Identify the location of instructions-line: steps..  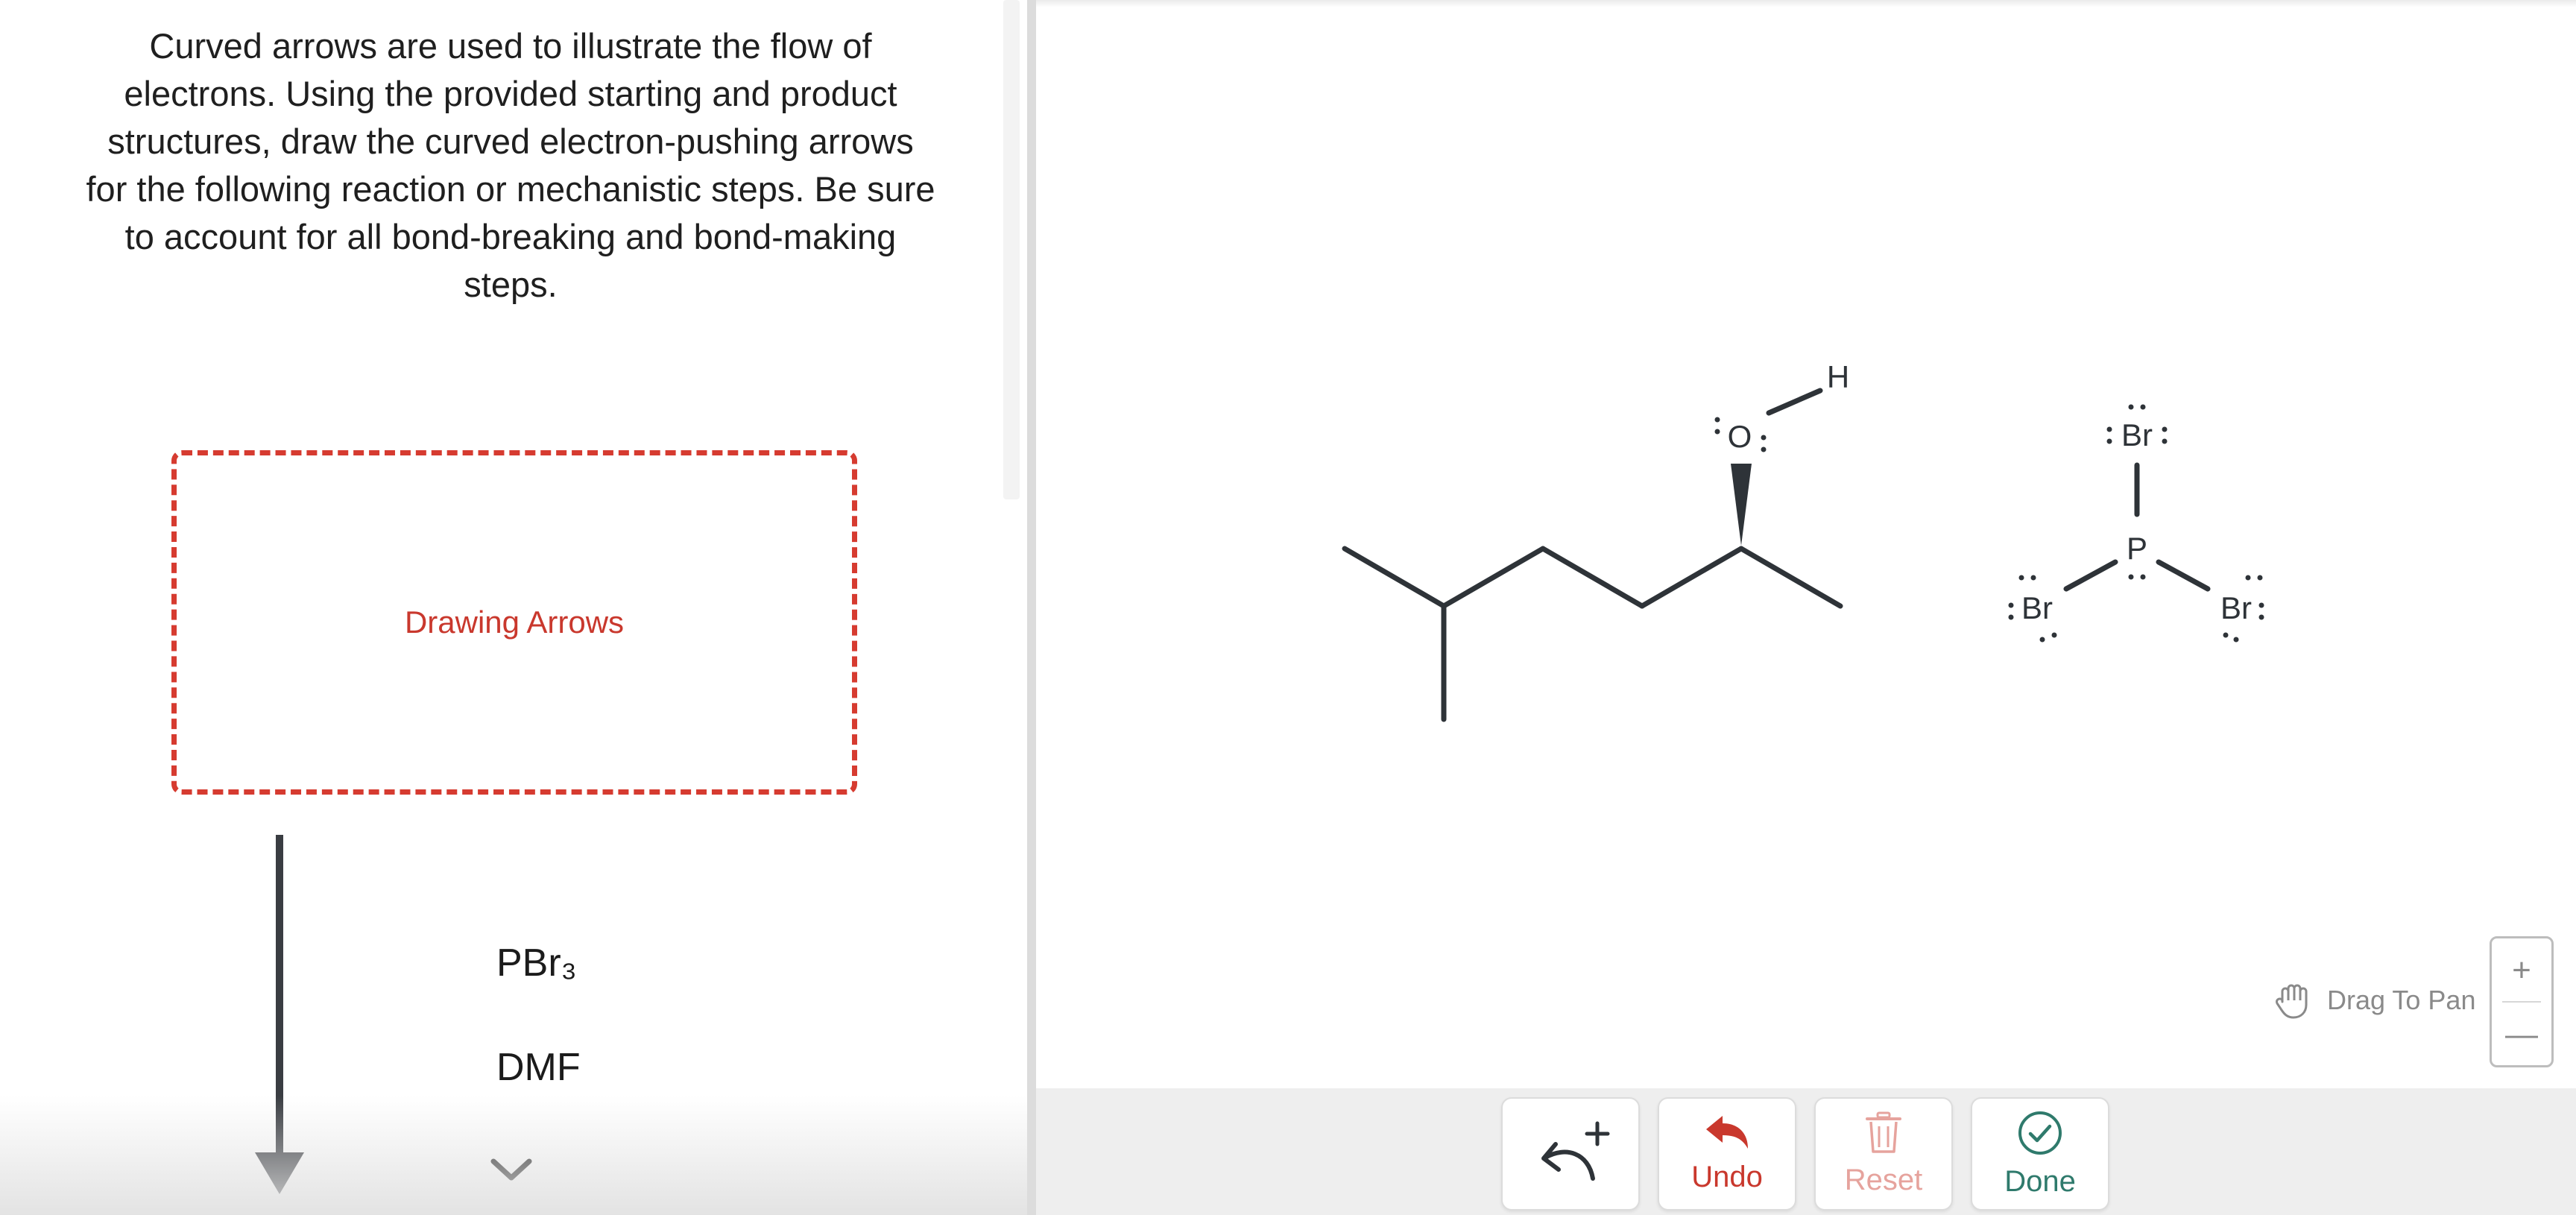
(511, 285).